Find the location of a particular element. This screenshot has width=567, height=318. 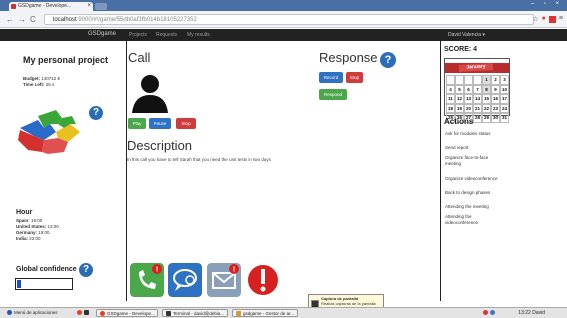

calendar-day: 10 is located at coordinates (504, 89).